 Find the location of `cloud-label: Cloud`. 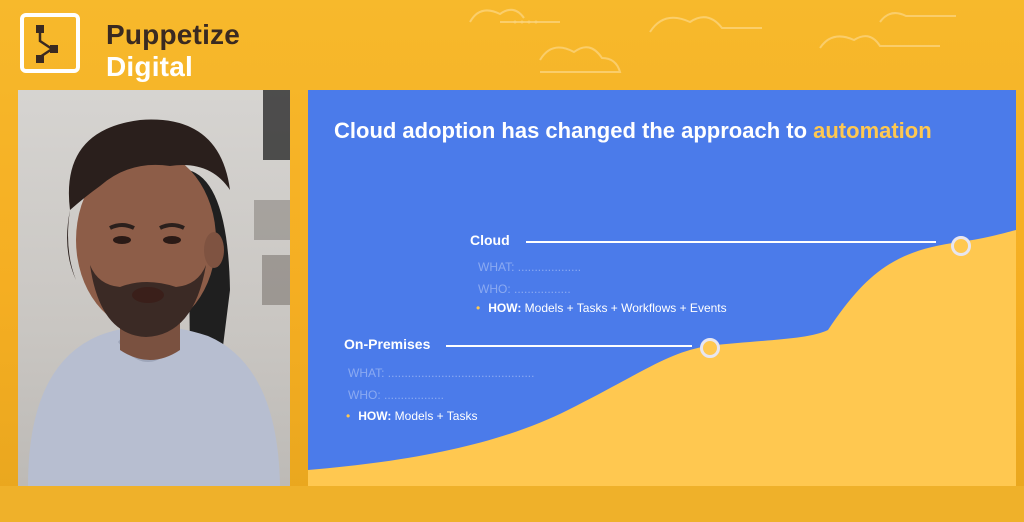

cloud-label: Cloud is located at coordinates (490, 240).